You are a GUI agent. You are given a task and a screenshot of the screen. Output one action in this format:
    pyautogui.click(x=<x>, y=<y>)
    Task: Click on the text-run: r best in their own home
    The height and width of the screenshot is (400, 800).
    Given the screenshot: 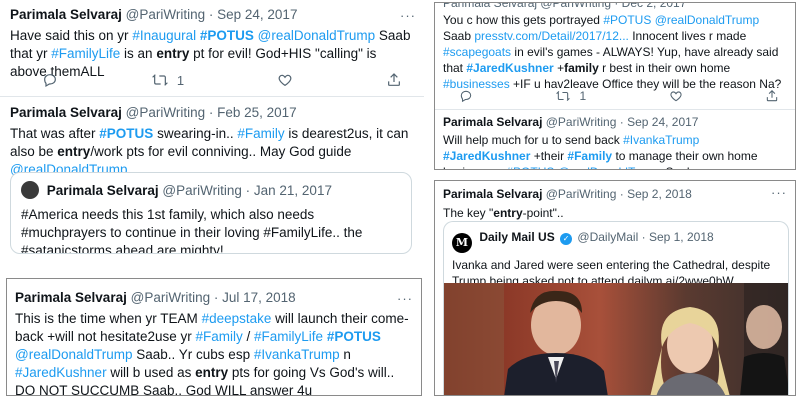 What is the action you would take?
    pyautogui.click(x=664, y=68)
    